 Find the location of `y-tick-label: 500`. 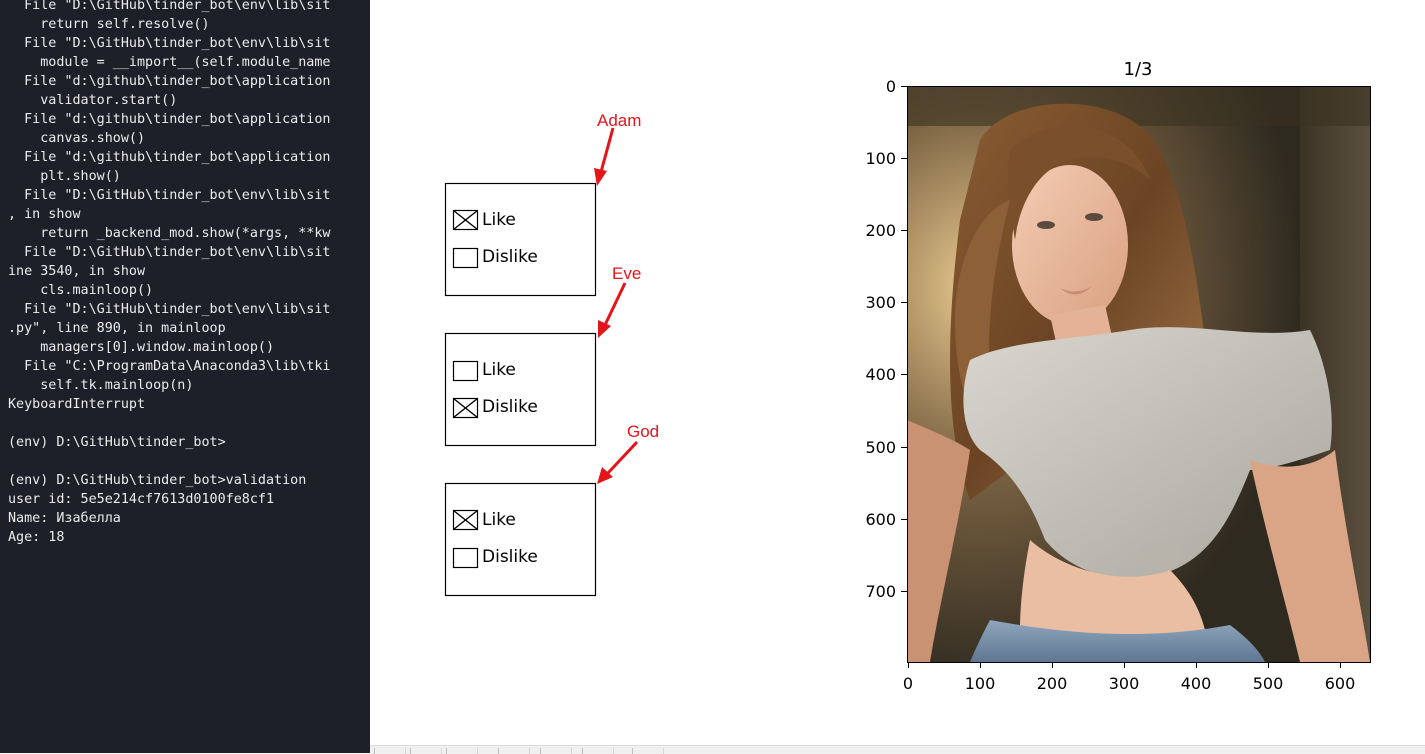

y-tick-label: 500 is located at coordinates (880, 447).